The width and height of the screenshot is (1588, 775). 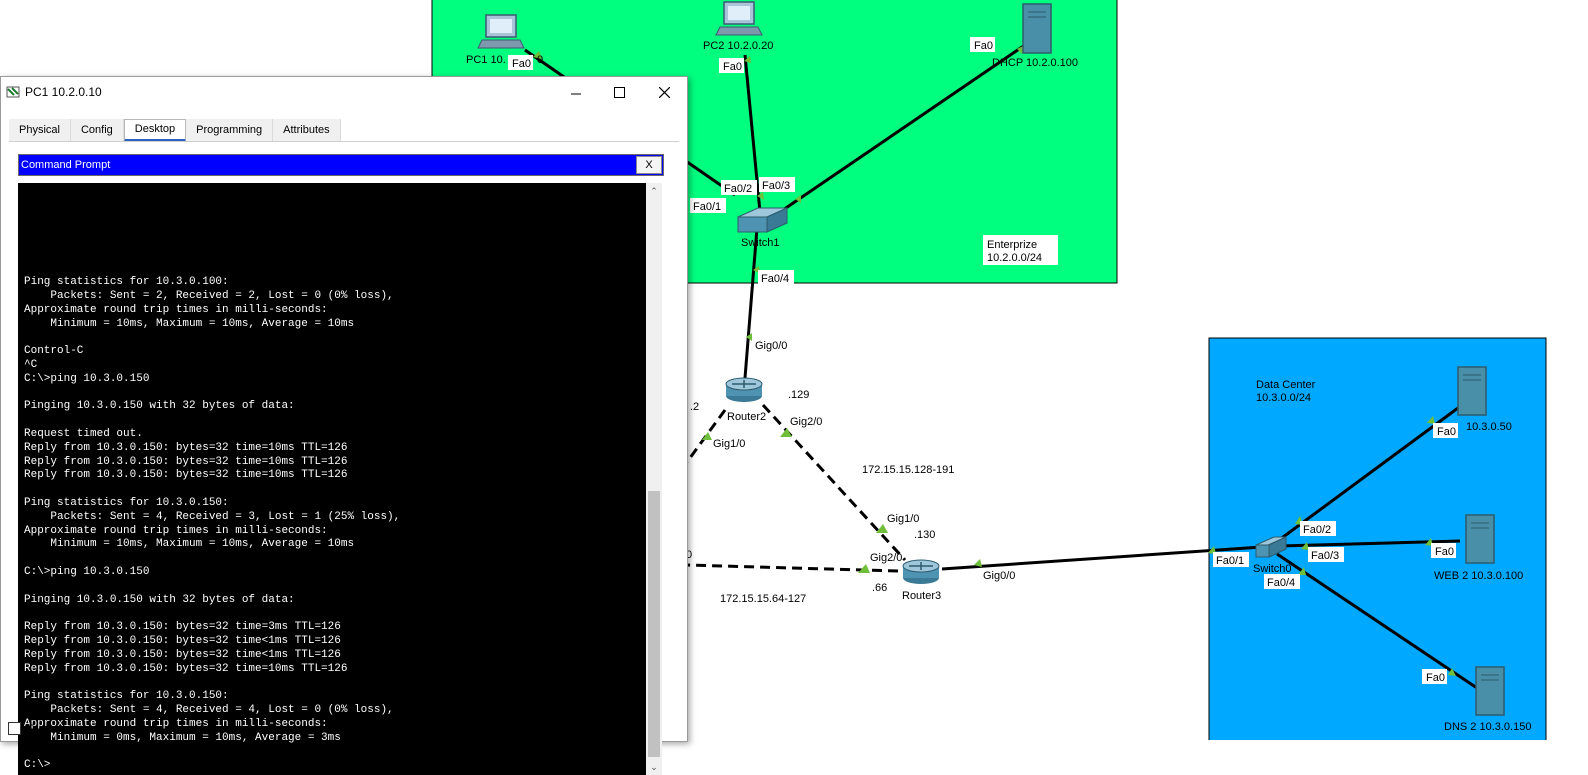 What do you see at coordinates (40, 130) in the screenshot?
I see `tab-physical: Physical` at bounding box center [40, 130].